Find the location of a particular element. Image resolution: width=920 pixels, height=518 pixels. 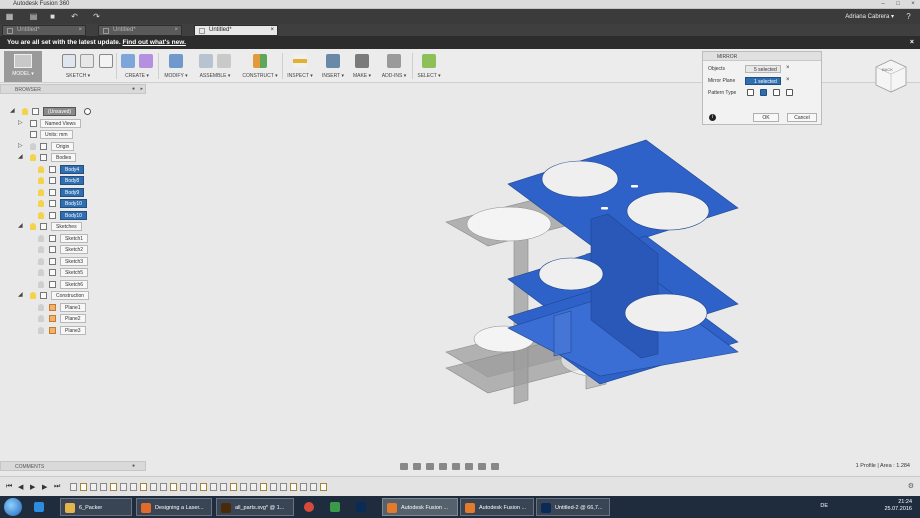

workspace-switcher: MODEL ▾ is located at coordinates (23, 66).